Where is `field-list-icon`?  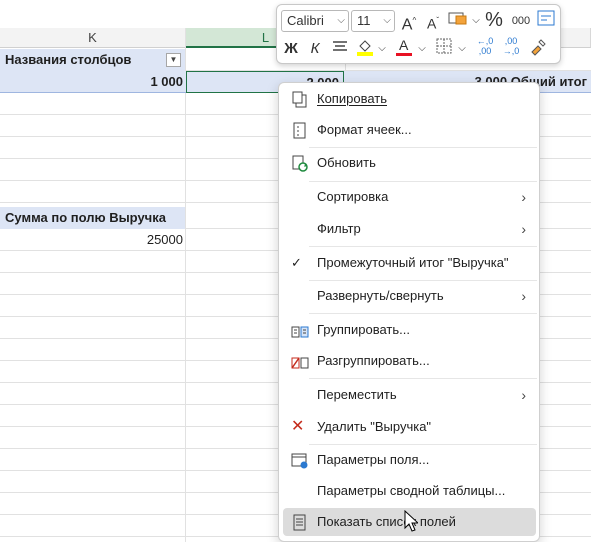 field-list-icon is located at coordinates (300, 522).